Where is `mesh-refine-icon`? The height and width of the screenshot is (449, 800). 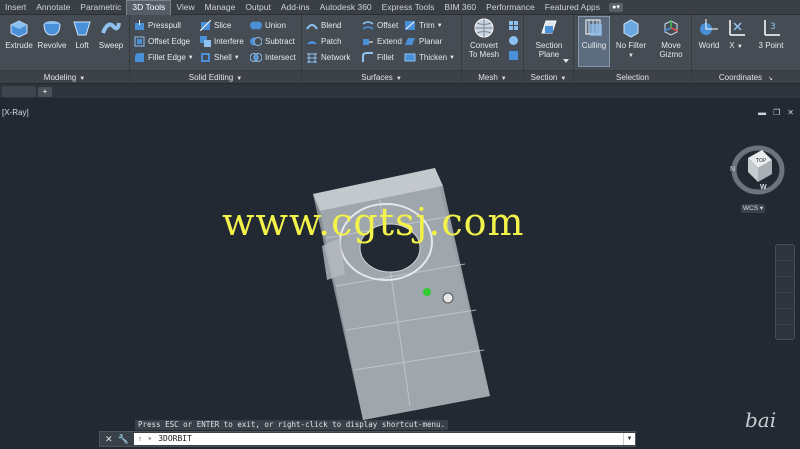 mesh-refine-icon is located at coordinates (513, 55).